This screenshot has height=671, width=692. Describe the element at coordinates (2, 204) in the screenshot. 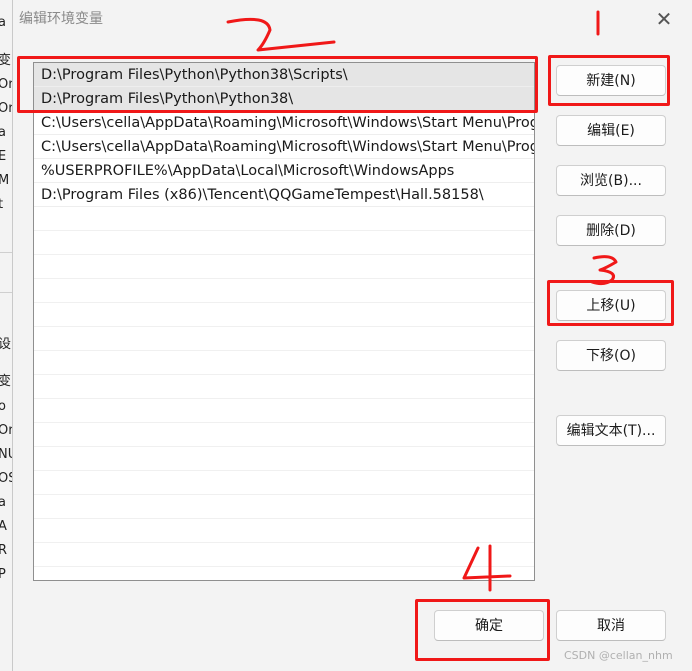

I see `bg-text: t` at that location.